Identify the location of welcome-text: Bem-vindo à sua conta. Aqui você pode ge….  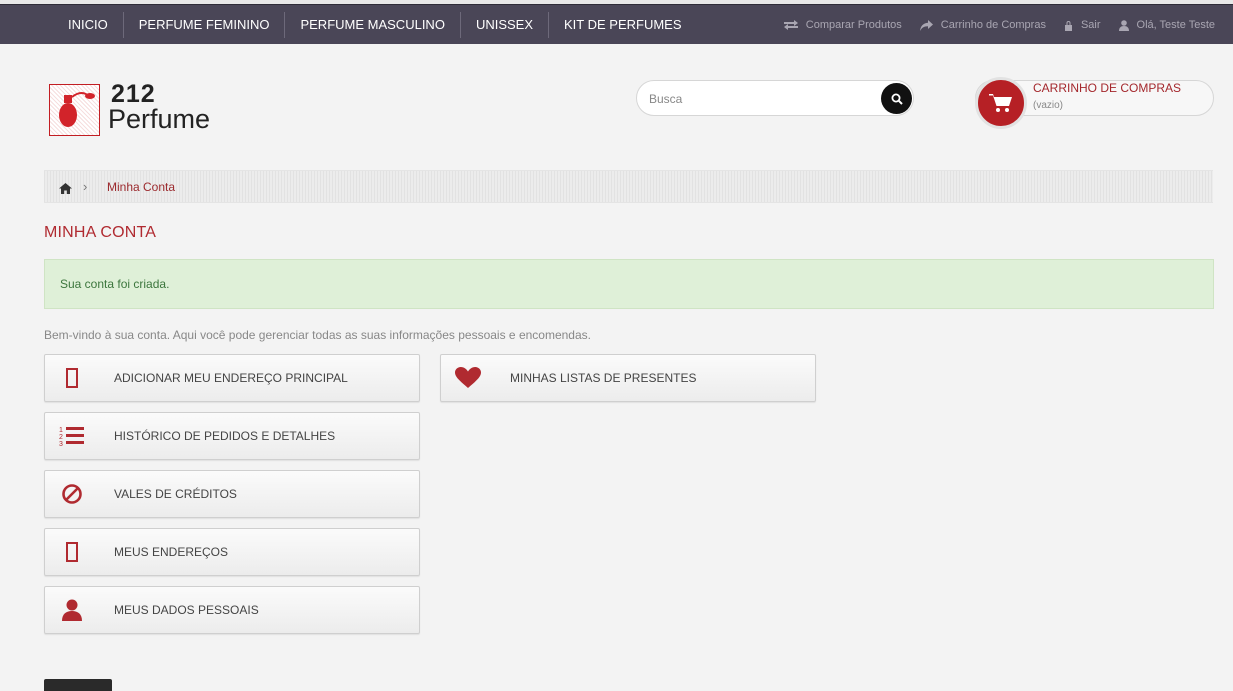
(317, 335).